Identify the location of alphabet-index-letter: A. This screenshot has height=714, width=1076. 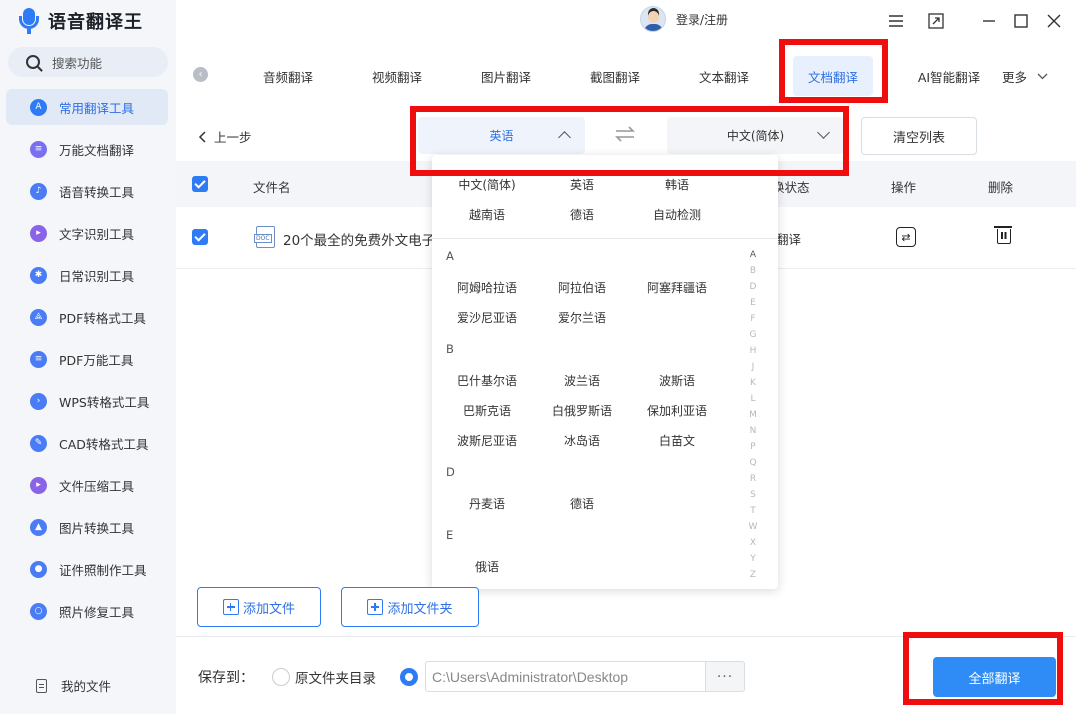
(753, 255).